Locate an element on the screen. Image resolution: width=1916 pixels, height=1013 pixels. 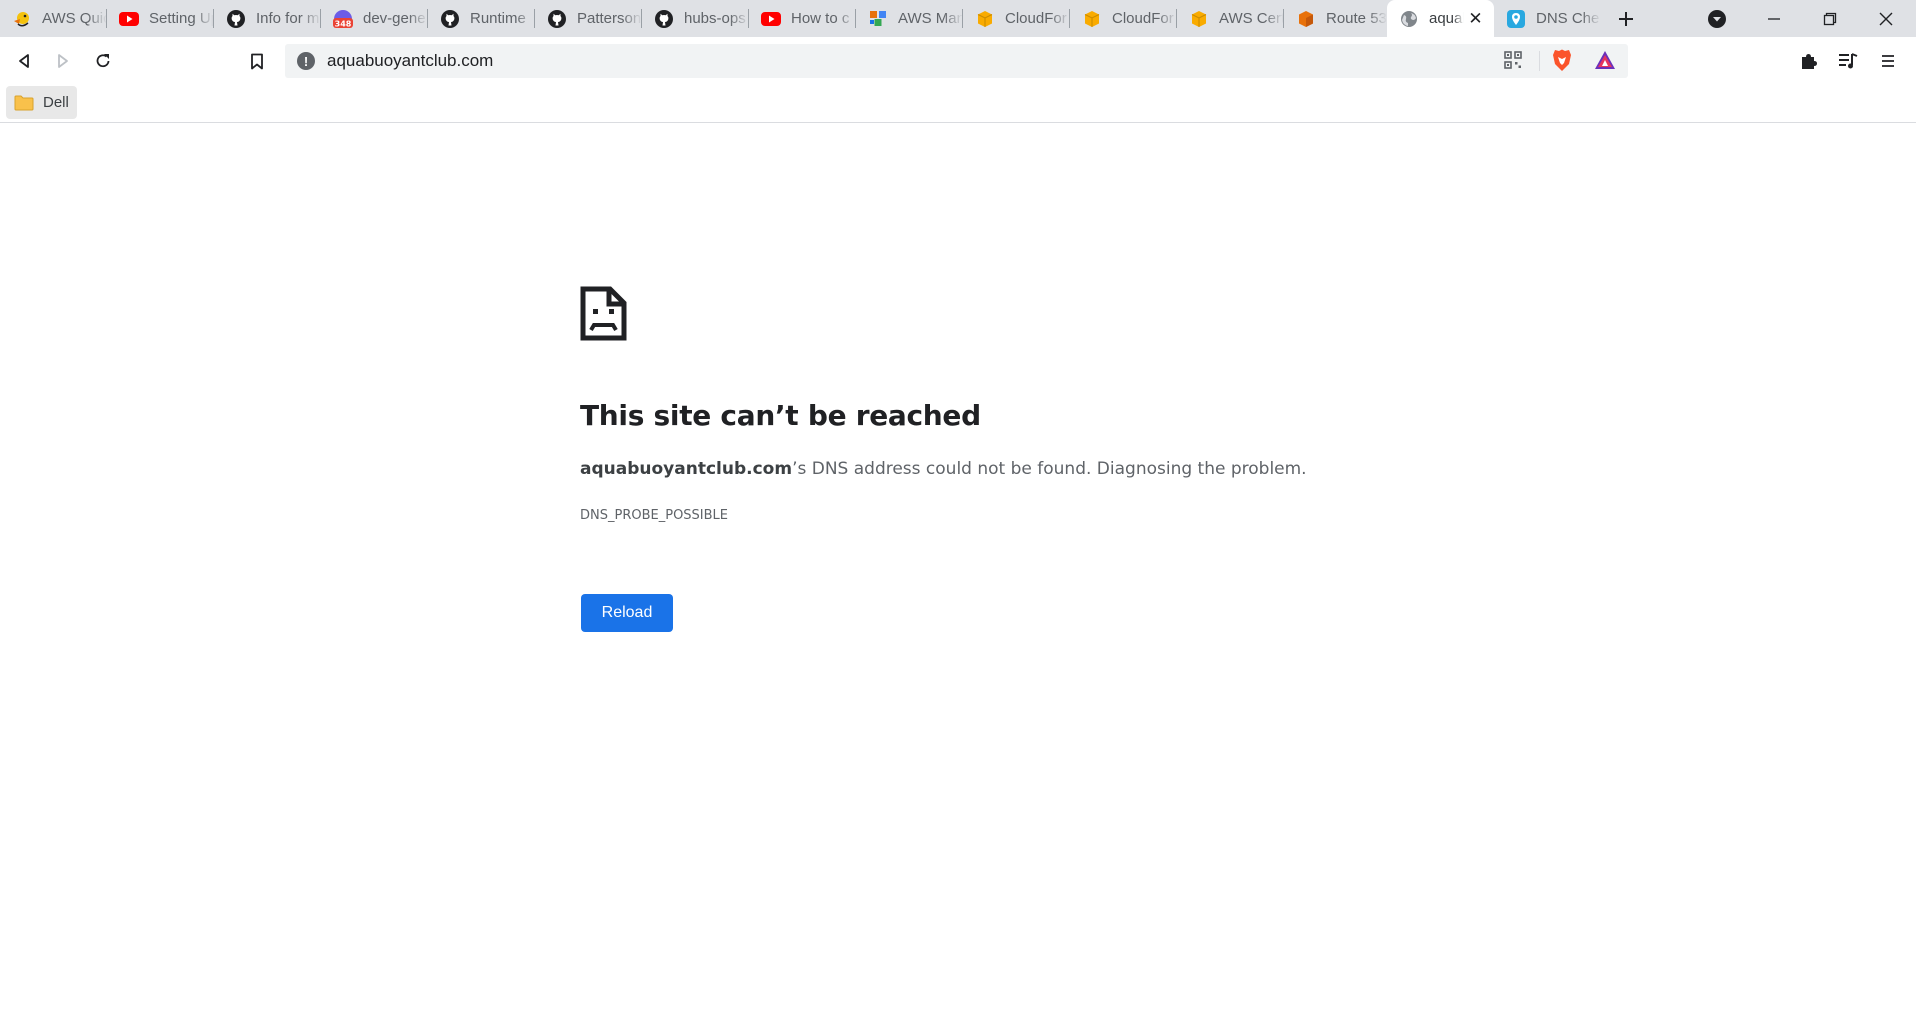
tab-dev-gene: 348 dev-gene is located at coordinates (374, 18).